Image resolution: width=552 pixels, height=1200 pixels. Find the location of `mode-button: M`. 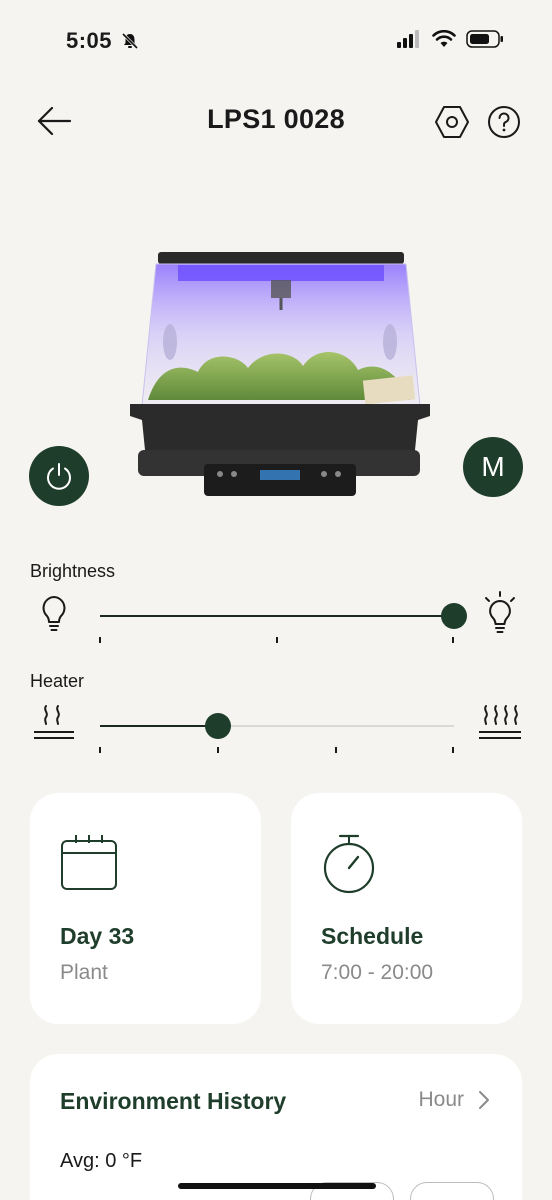

mode-button: M is located at coordinates (493, 467).